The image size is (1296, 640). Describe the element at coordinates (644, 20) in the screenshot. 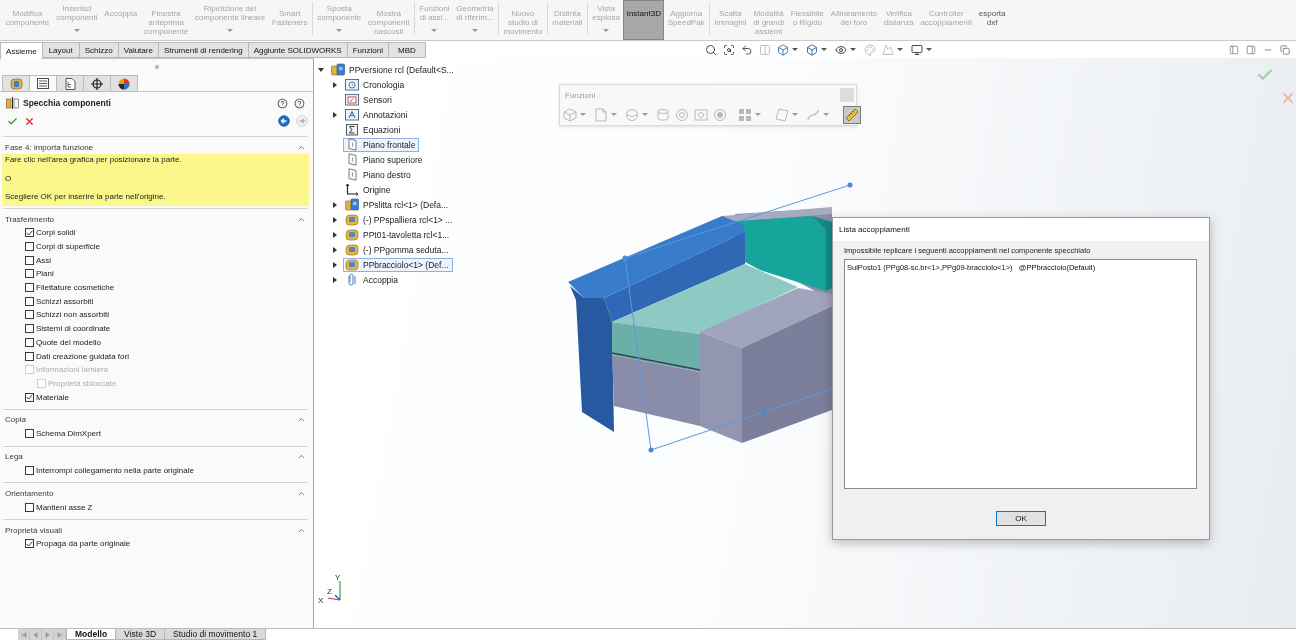

I see `ribbon-button: Instant3D` at that location.